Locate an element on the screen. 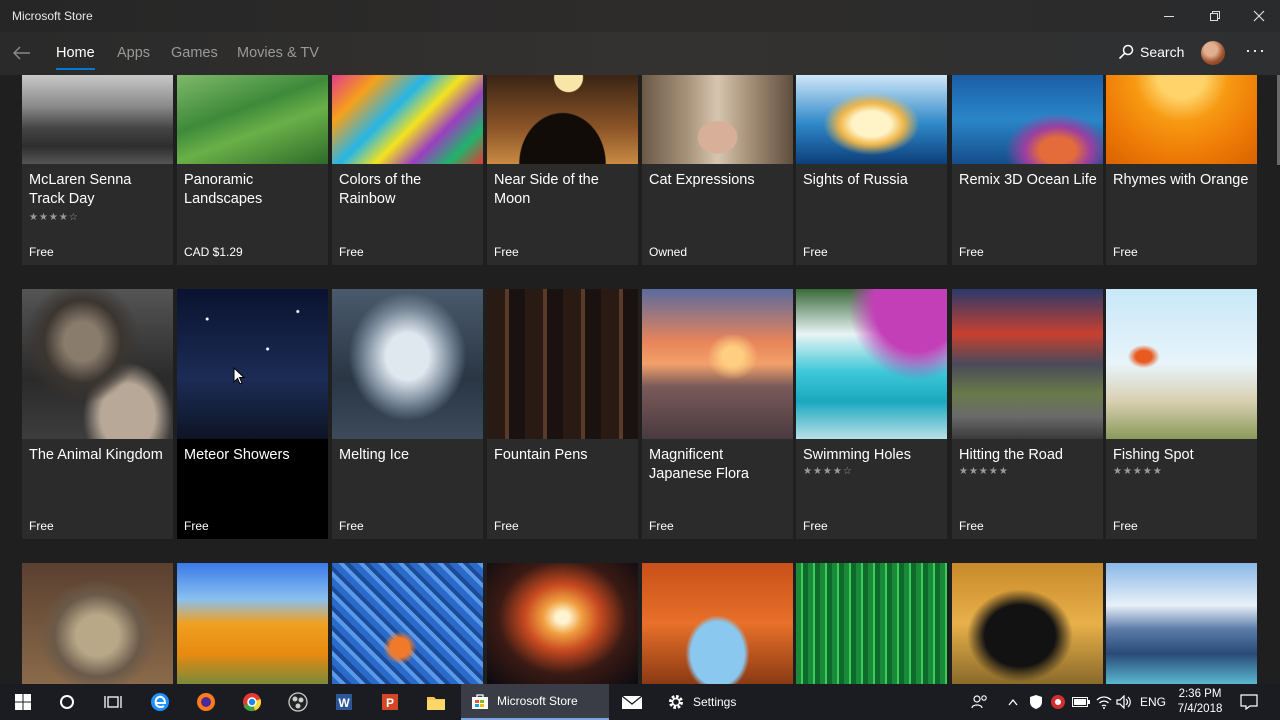 This screenshot has height=720, width=1280. search-button: Search is located at coordinates (1151, 52).